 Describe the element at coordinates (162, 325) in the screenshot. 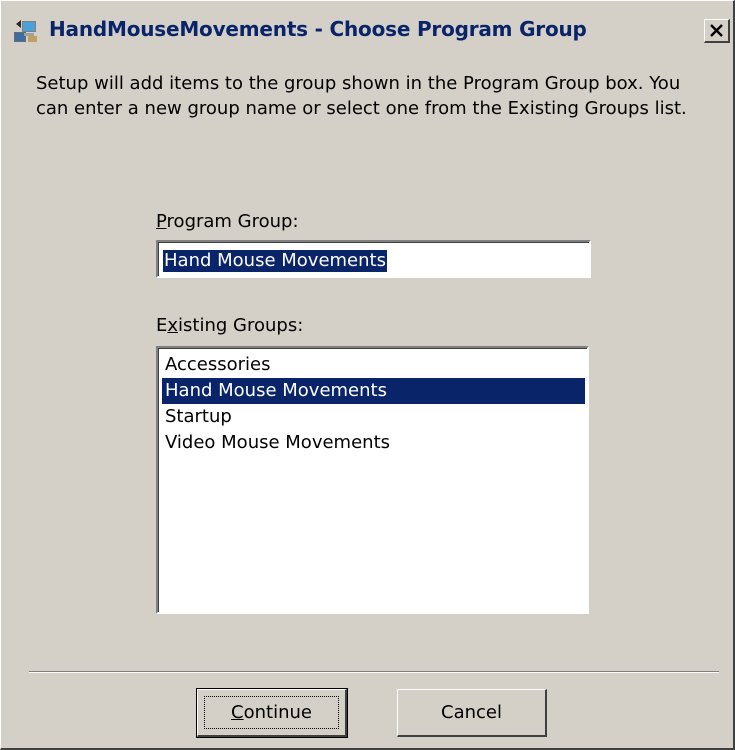

I see `existing-groups-label-prefix: E` at that location.